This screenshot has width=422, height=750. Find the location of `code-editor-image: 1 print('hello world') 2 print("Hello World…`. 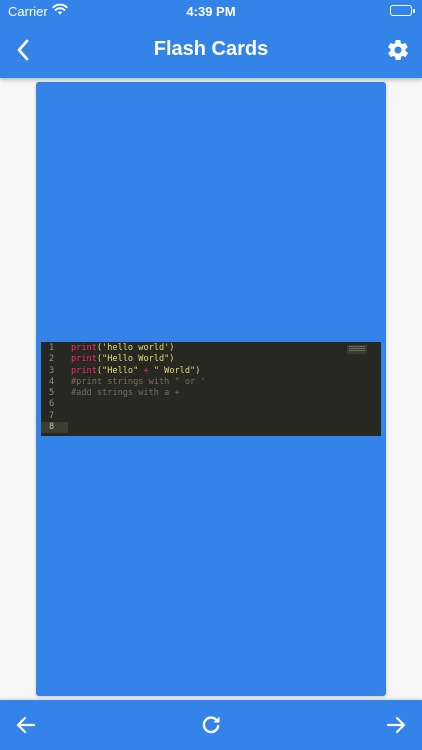

code-editor-image: 1 print('hello world') 2 print("Hello World… is located at coordinates (211, 389).